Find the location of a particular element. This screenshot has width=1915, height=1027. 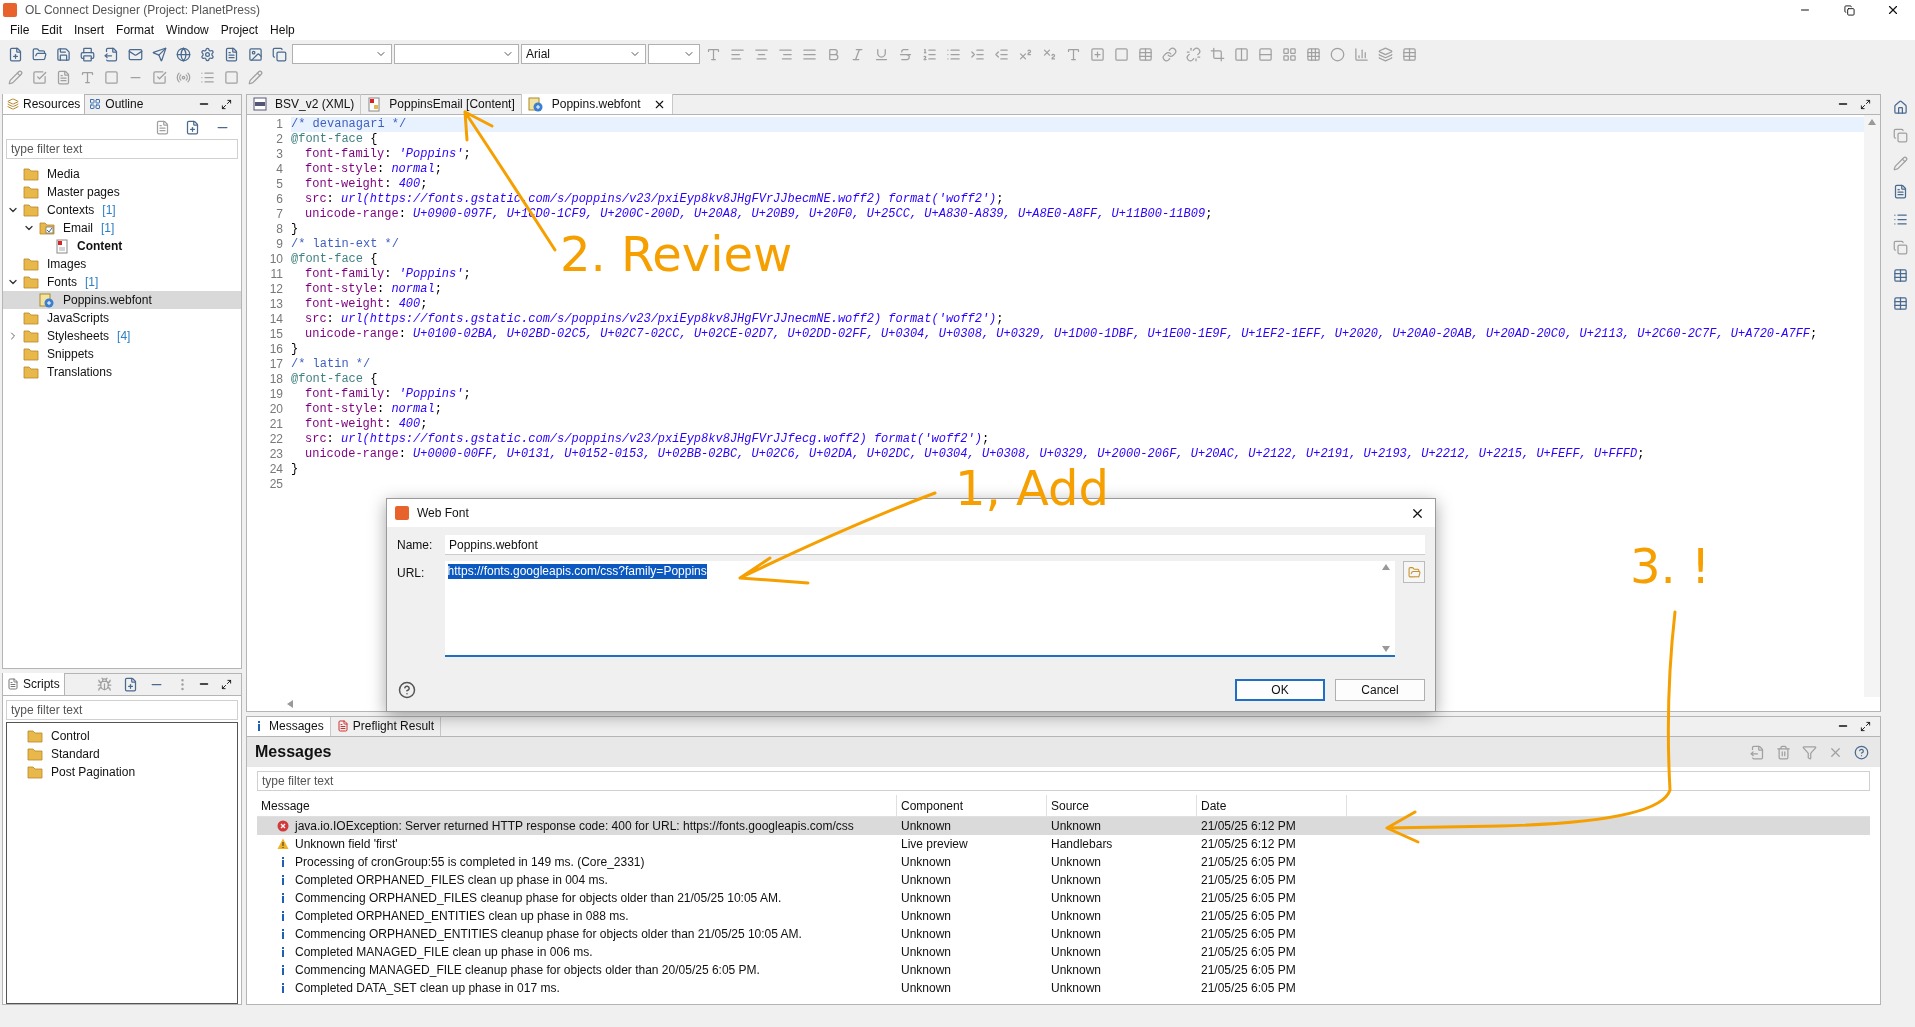

panel-tab: Outline is located at coordinates (116, 104).